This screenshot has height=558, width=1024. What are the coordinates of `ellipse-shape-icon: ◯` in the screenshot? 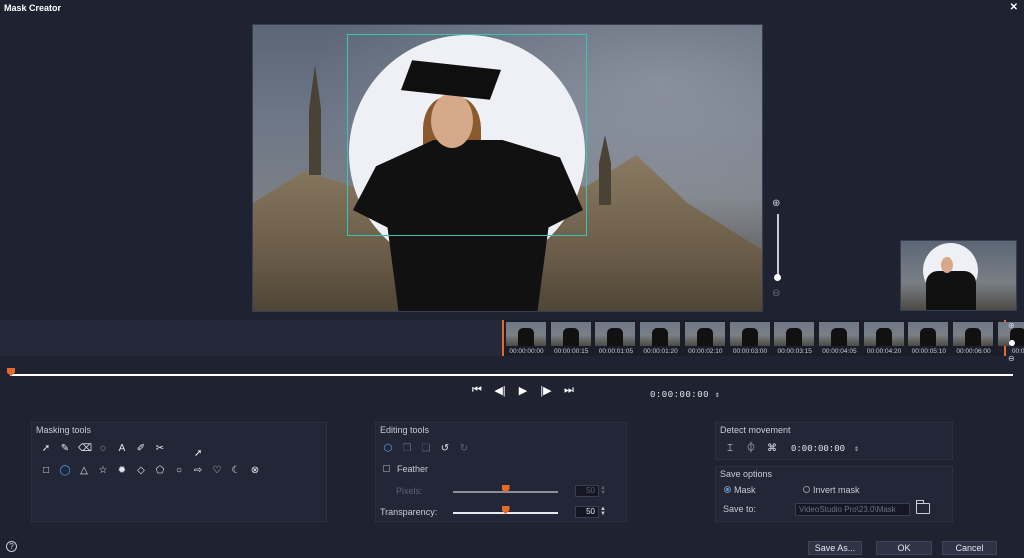 It's located at (65, 471).